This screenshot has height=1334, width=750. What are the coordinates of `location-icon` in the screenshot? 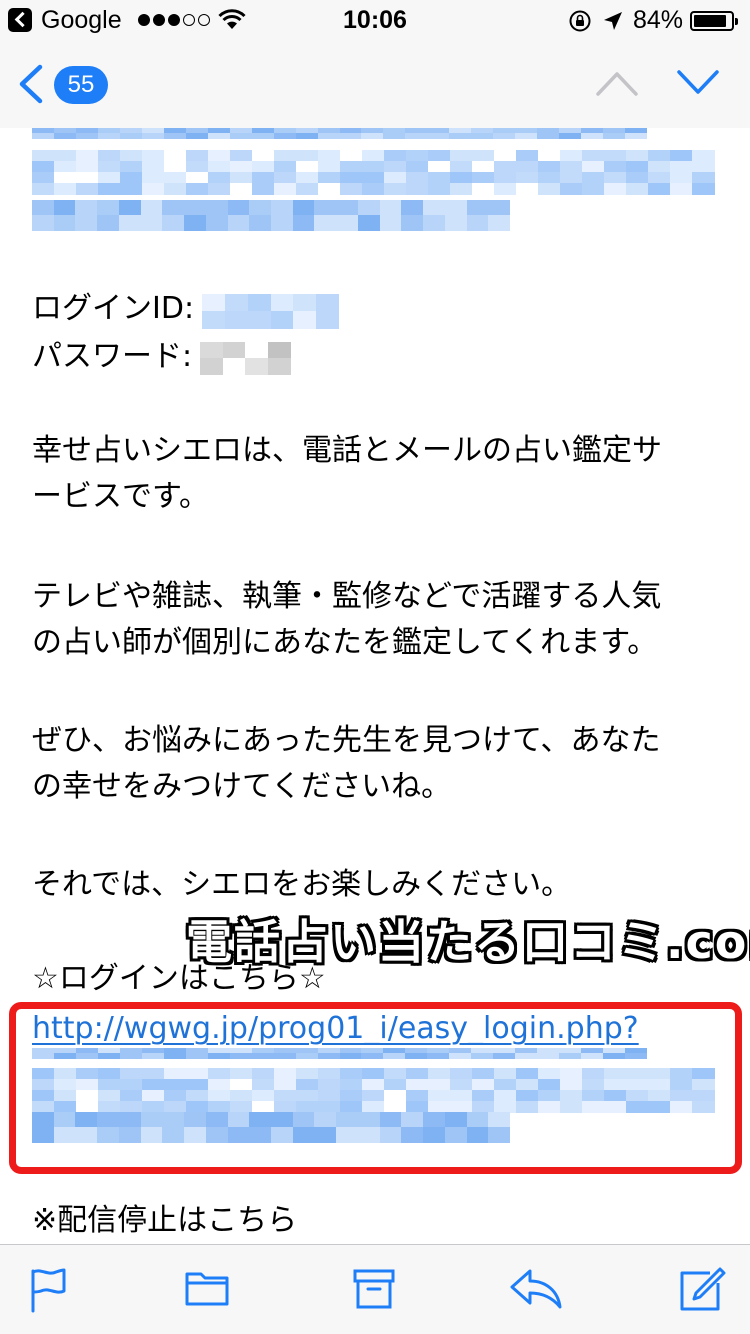 It's located at (613, 21).